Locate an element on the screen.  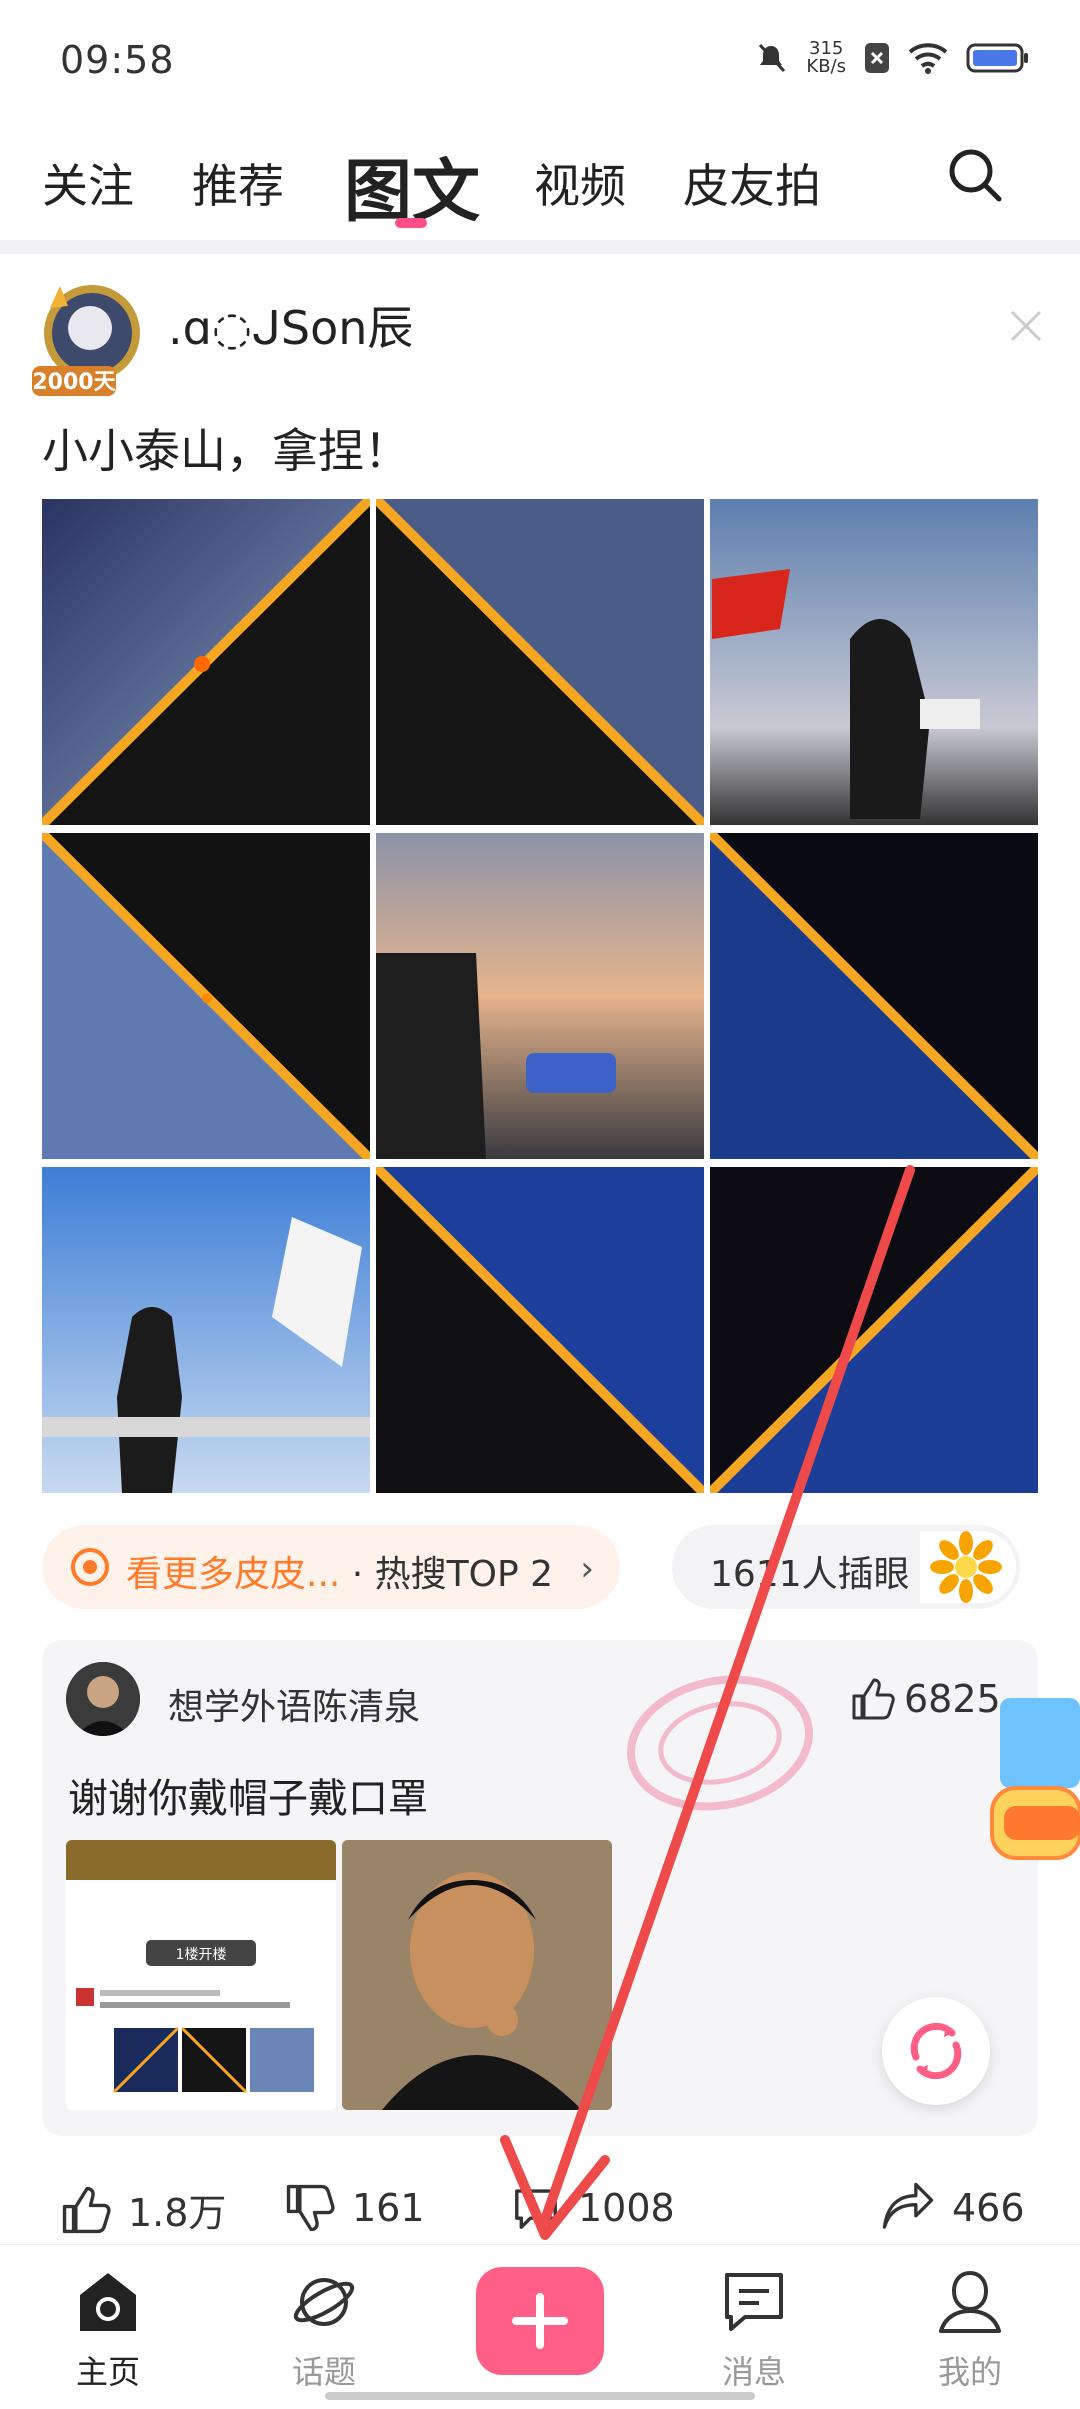
tab-follow: 关注 is located at coordinates (88, 183).